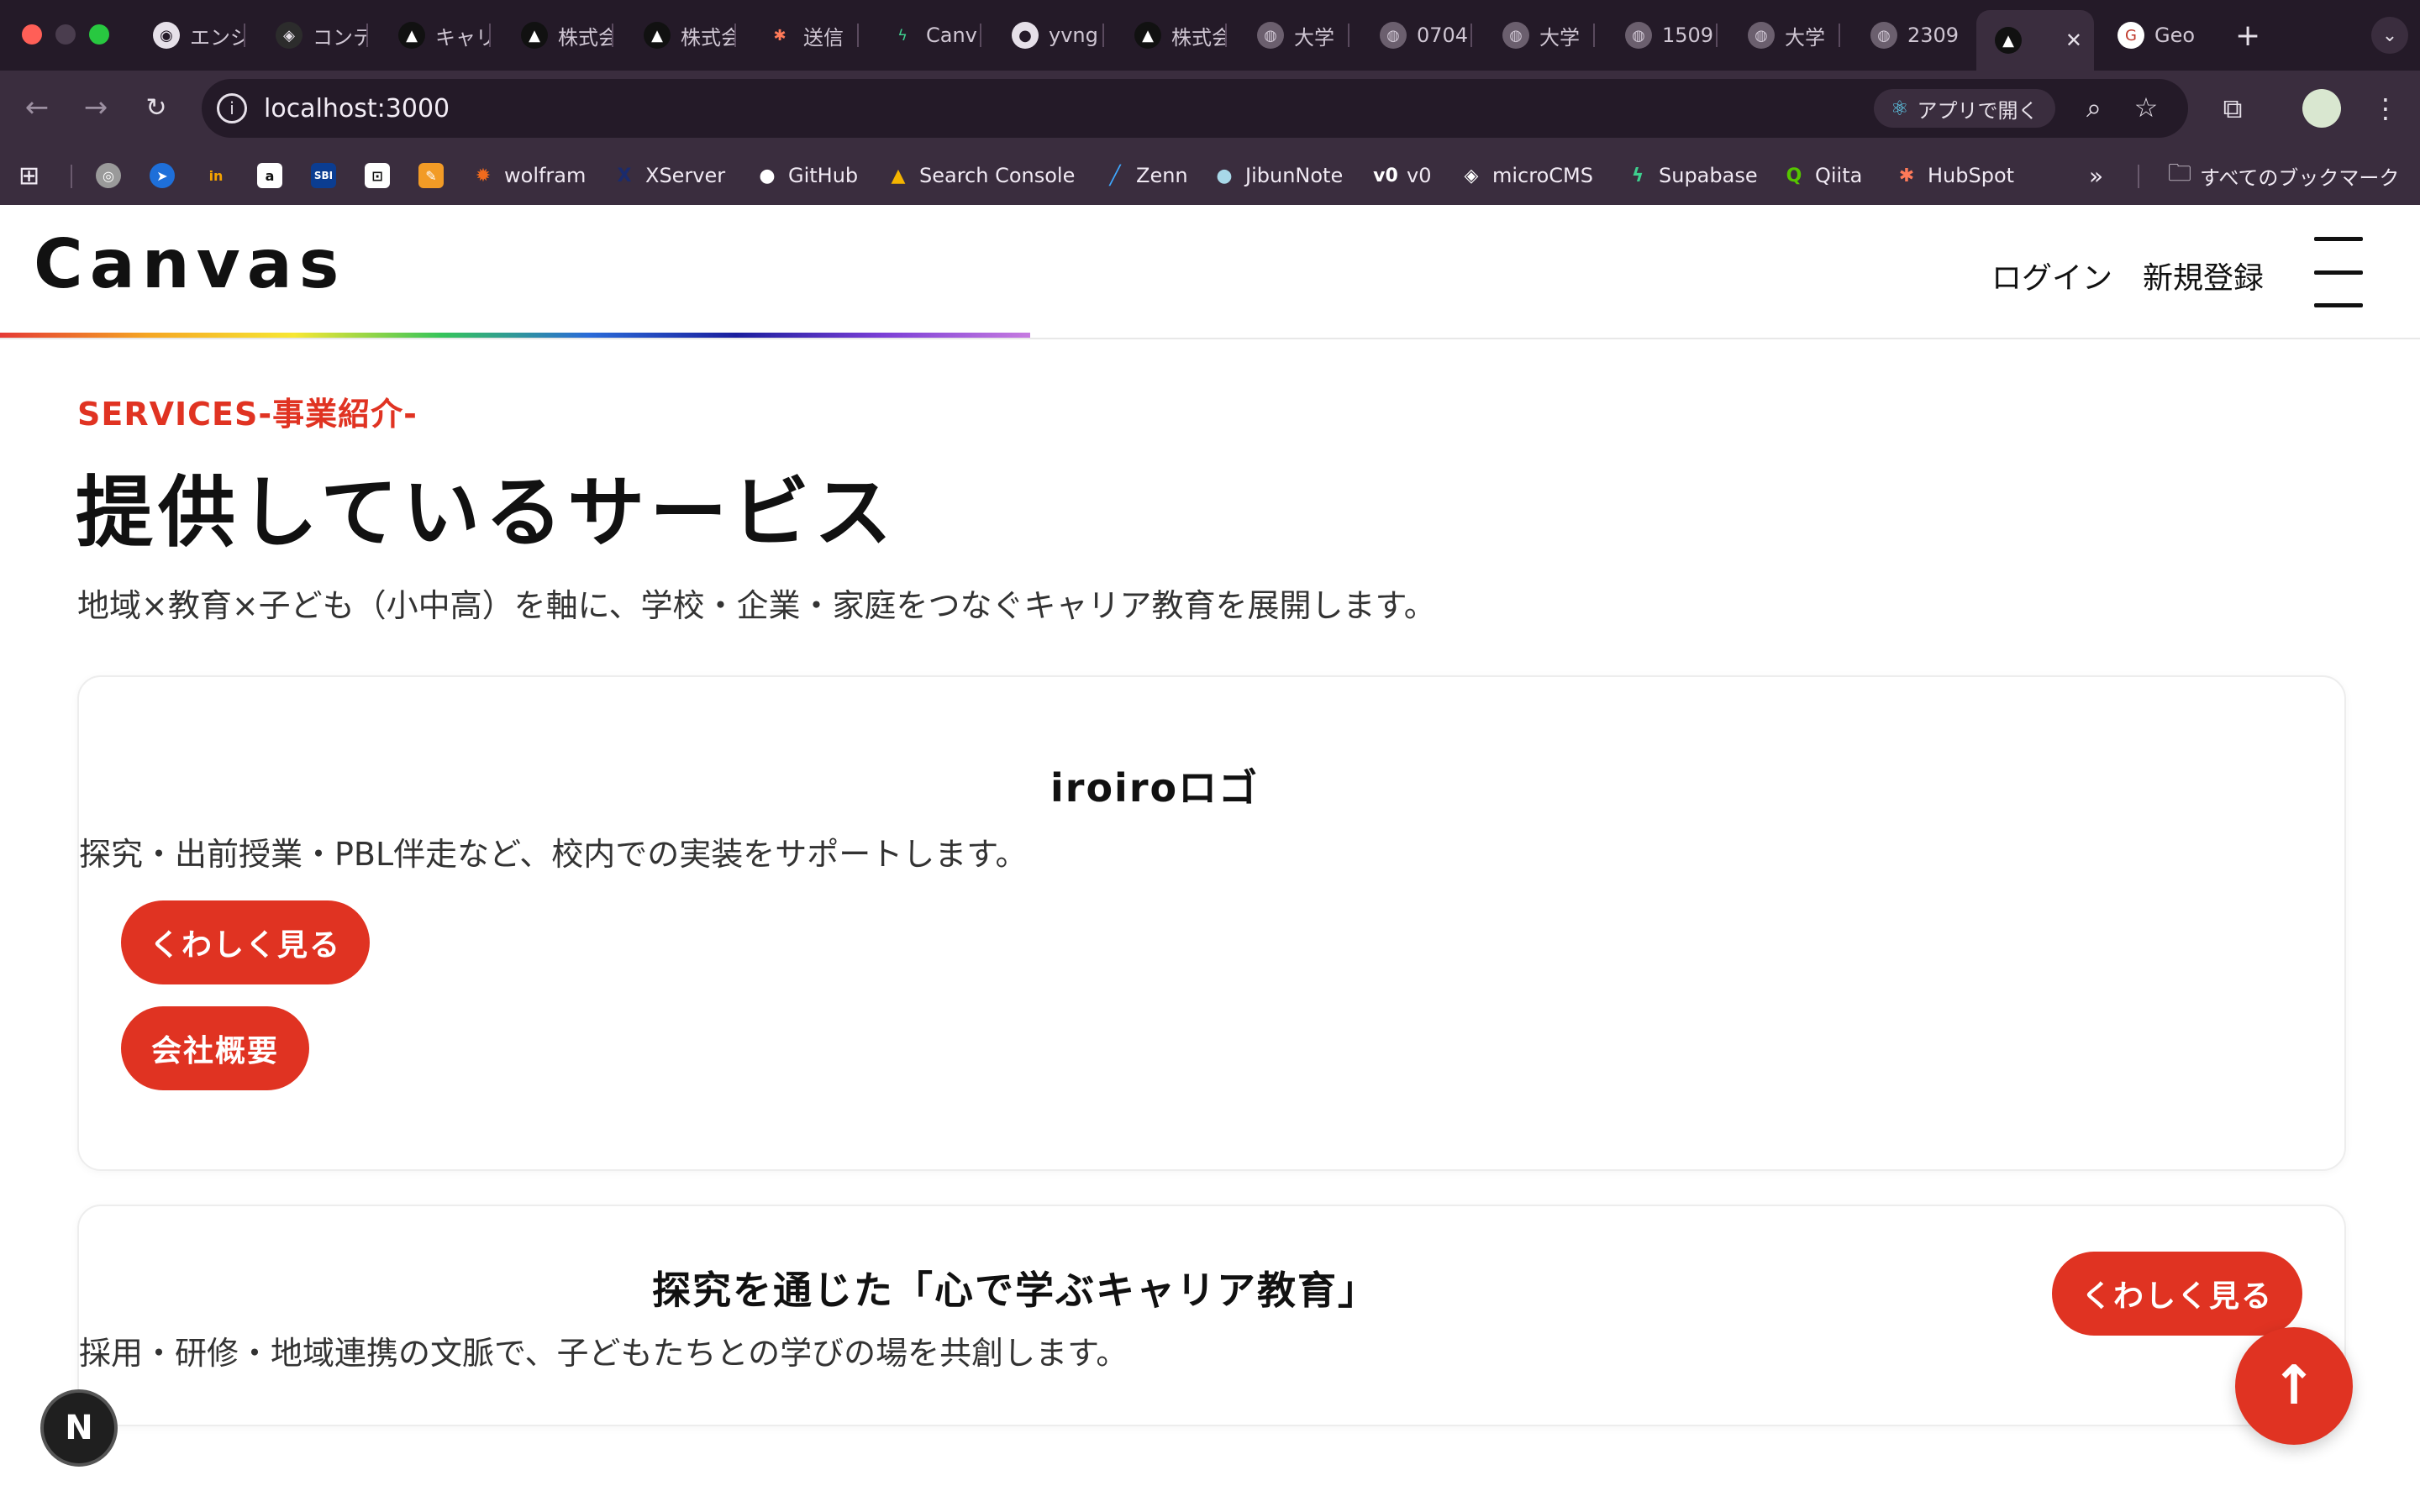  I want to click on more-menu-icon: ⋮, so click(2386, 108).